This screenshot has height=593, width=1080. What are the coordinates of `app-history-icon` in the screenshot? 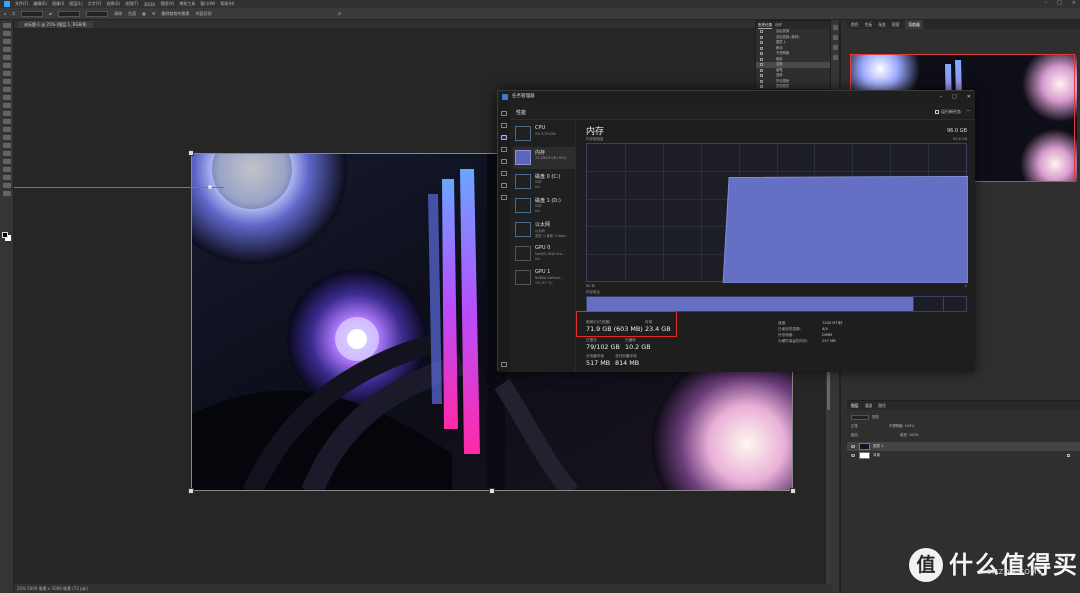 It's located at (504, 149).